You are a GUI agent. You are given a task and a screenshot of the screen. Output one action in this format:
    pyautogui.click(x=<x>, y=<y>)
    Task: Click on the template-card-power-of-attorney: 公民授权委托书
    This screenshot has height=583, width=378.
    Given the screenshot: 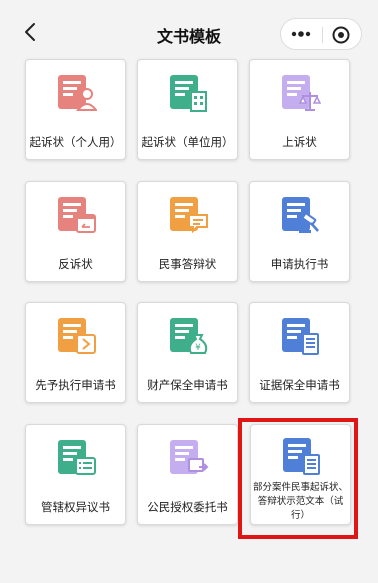 What is the action you would take?
    pyautogui.click(x=187, y=474)
    